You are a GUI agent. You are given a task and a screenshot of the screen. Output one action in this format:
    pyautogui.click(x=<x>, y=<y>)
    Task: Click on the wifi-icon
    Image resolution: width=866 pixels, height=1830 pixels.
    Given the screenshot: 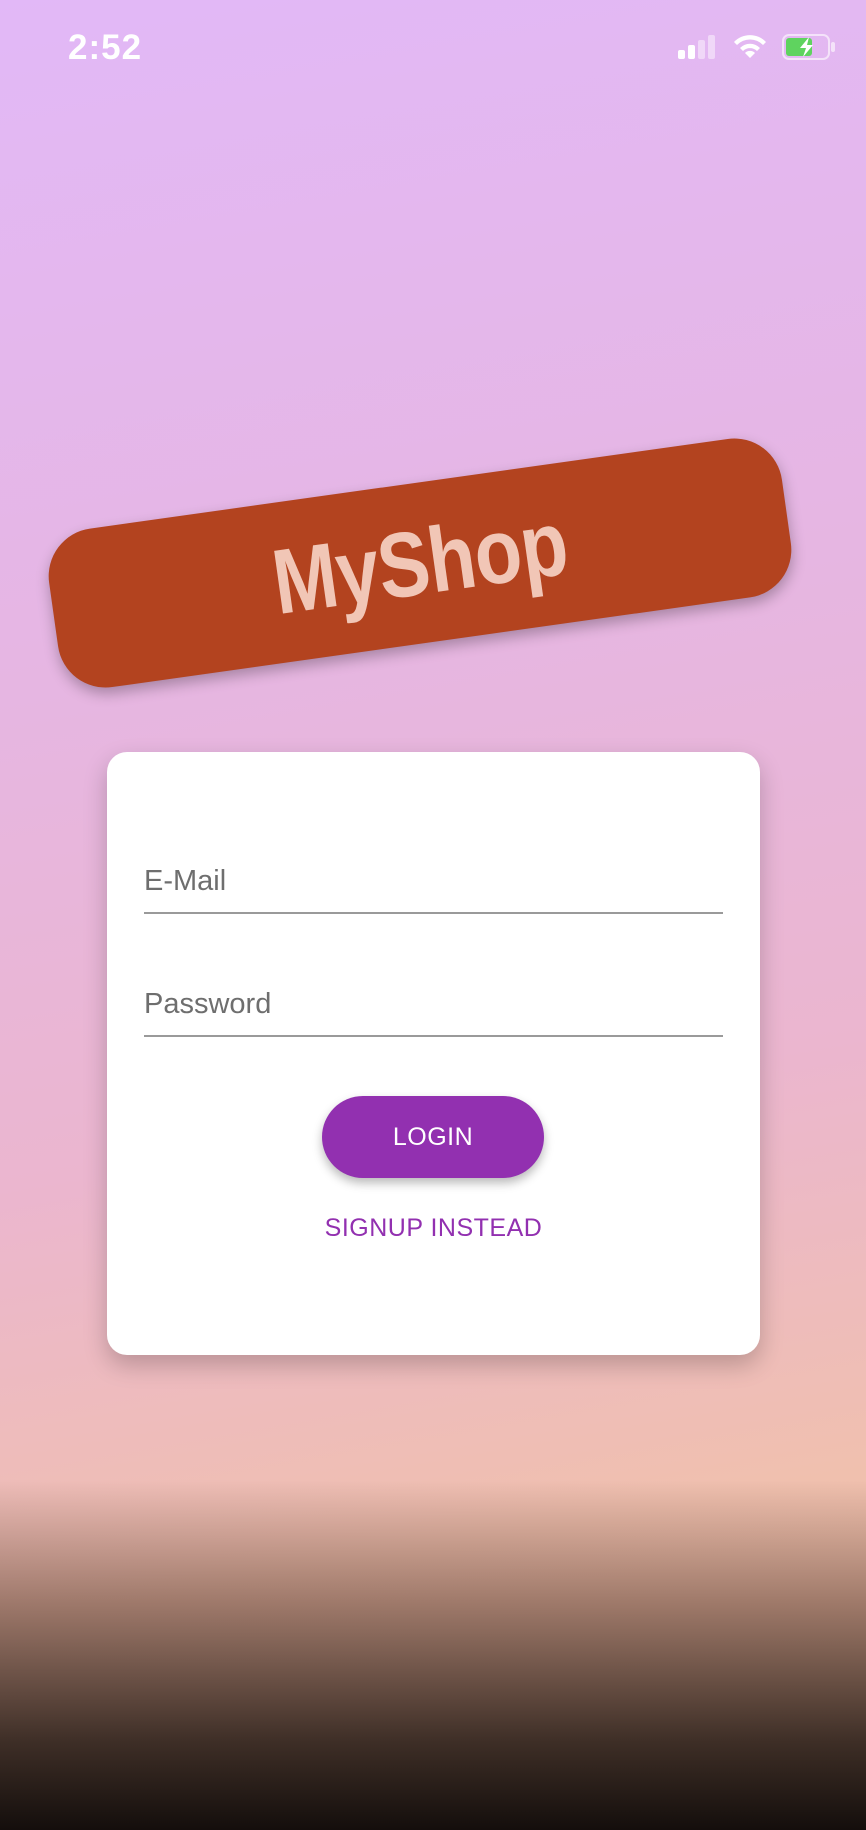 What is the action you would take?
    pyautogui.click(x=750, y=46)
    